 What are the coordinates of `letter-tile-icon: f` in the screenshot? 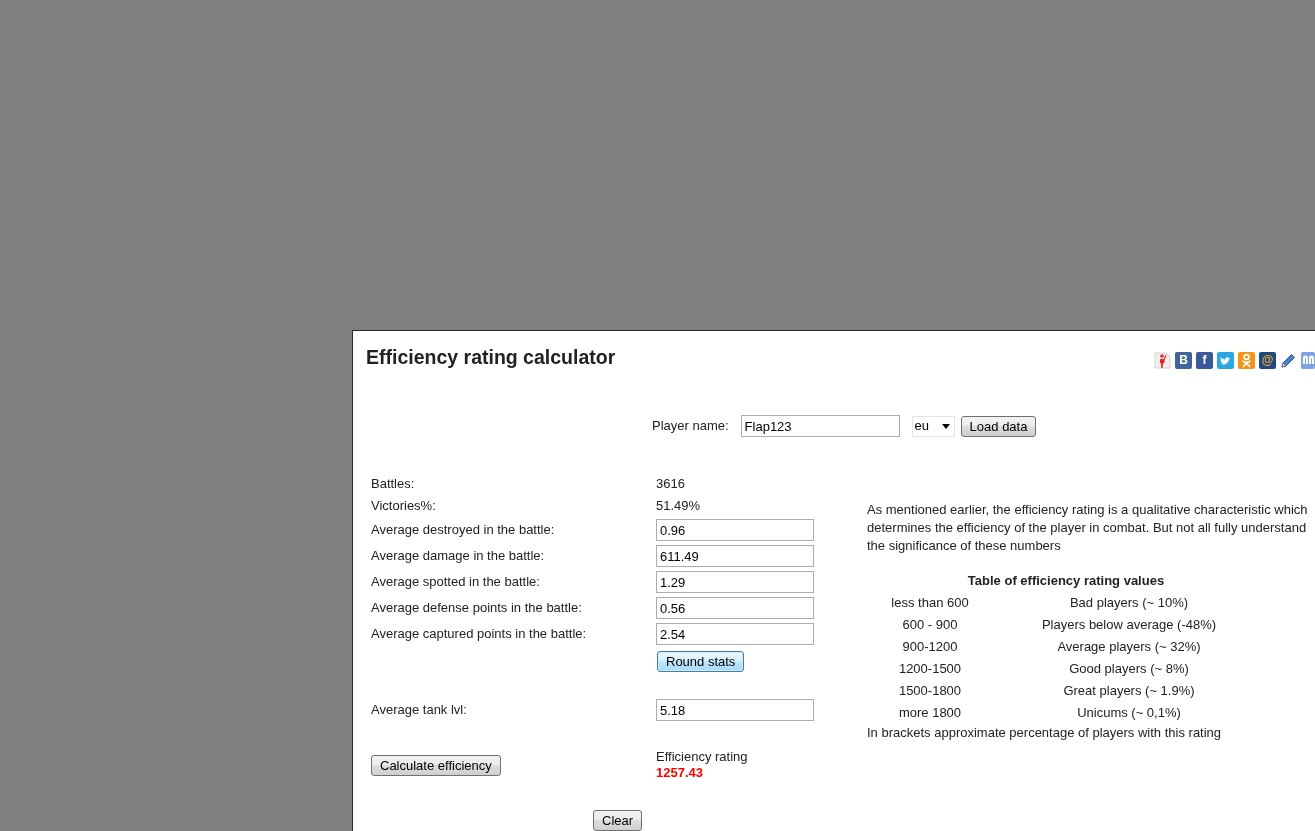 It's located at (1204, 360).